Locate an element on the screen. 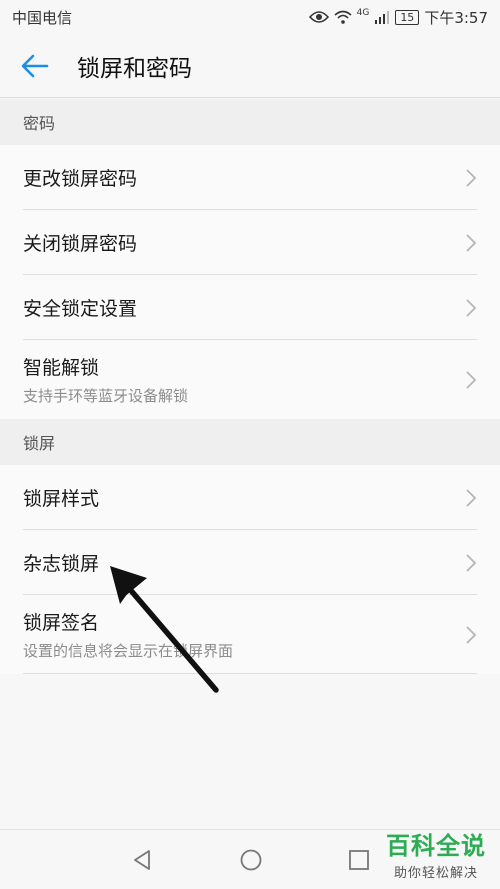  section-header-lock-screen: 锁屏 is located at coordinates (250, 442).